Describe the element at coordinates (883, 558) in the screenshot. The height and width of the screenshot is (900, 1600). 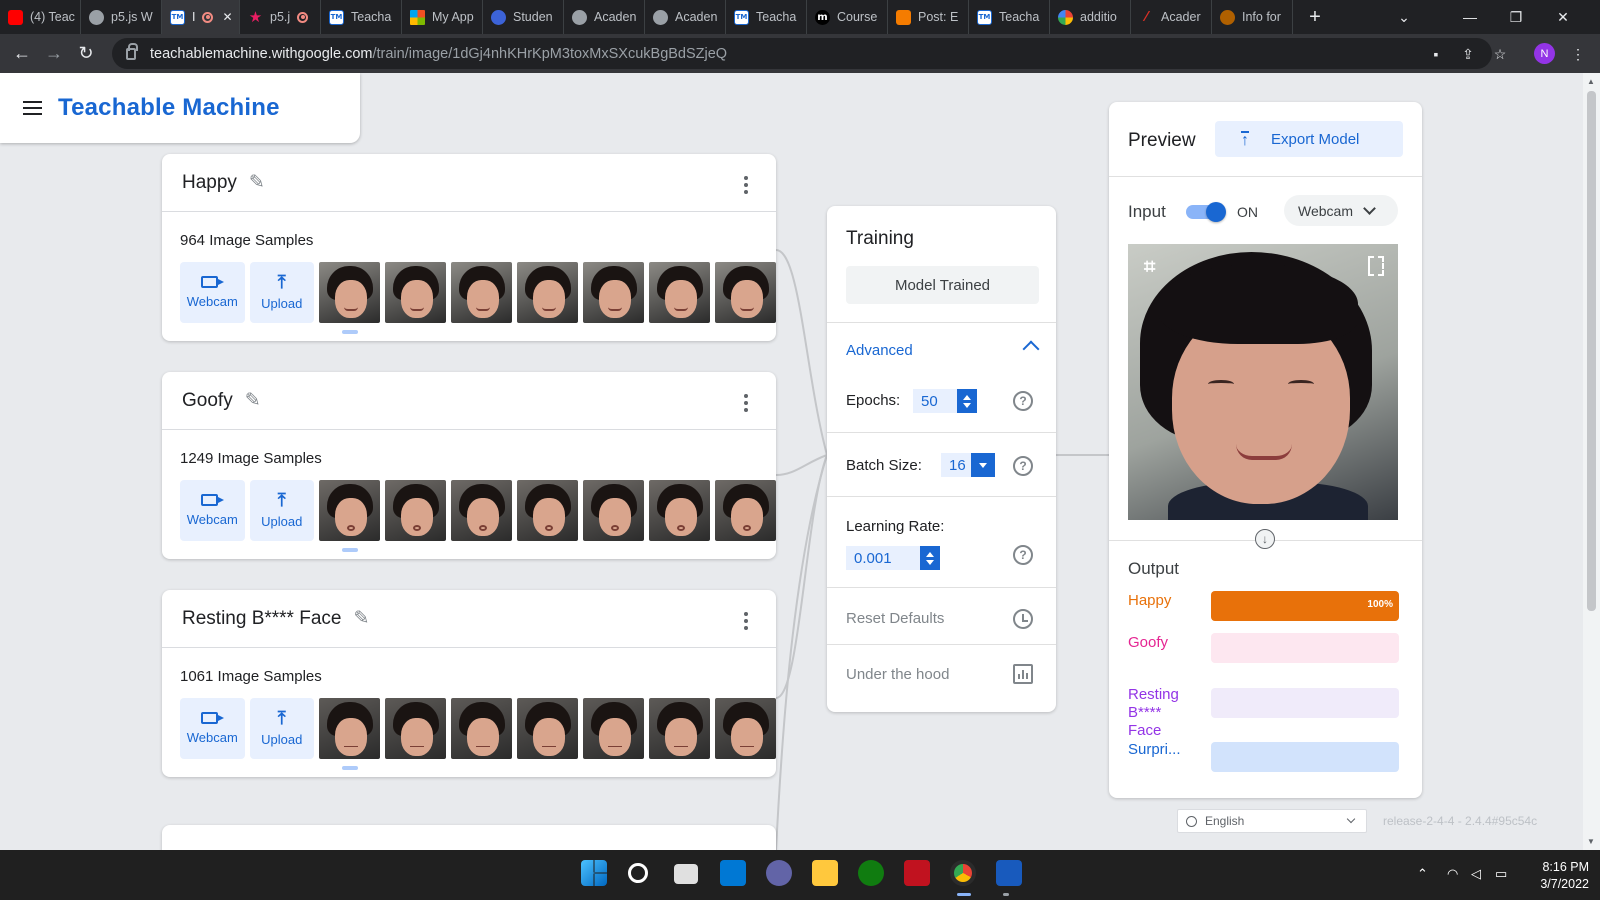
I see `learning-rate-input: 0.001` at that location.